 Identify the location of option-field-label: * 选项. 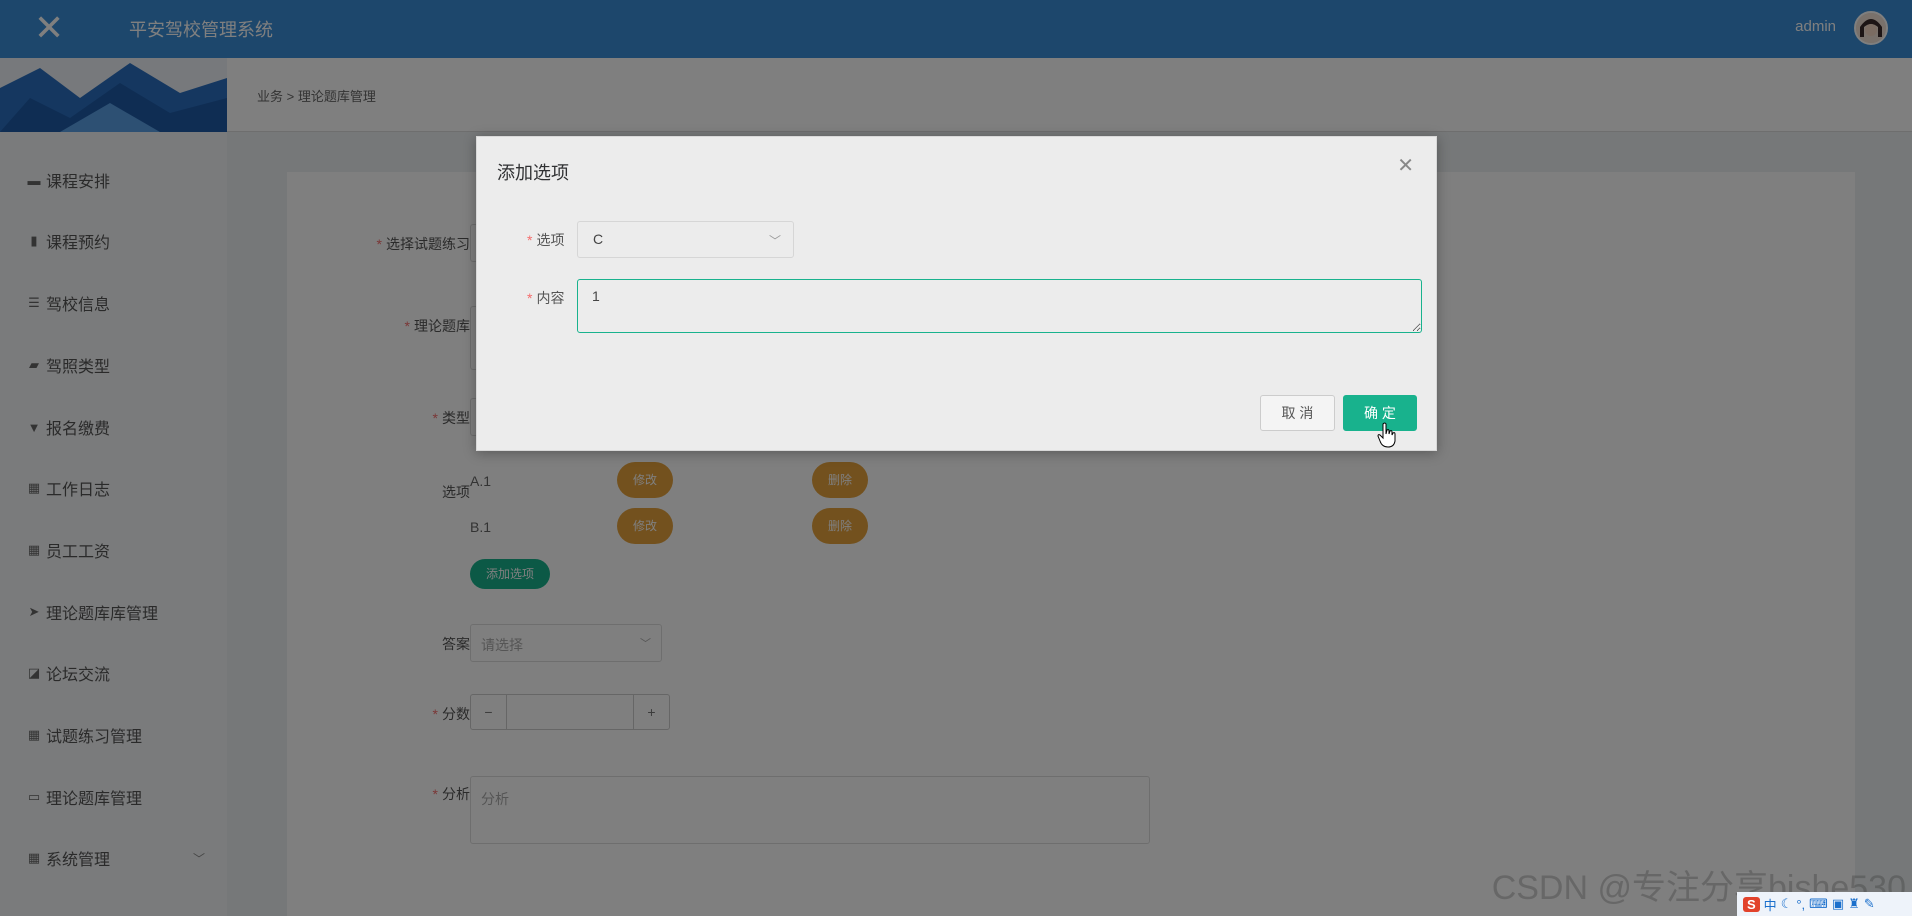
(546, 240).